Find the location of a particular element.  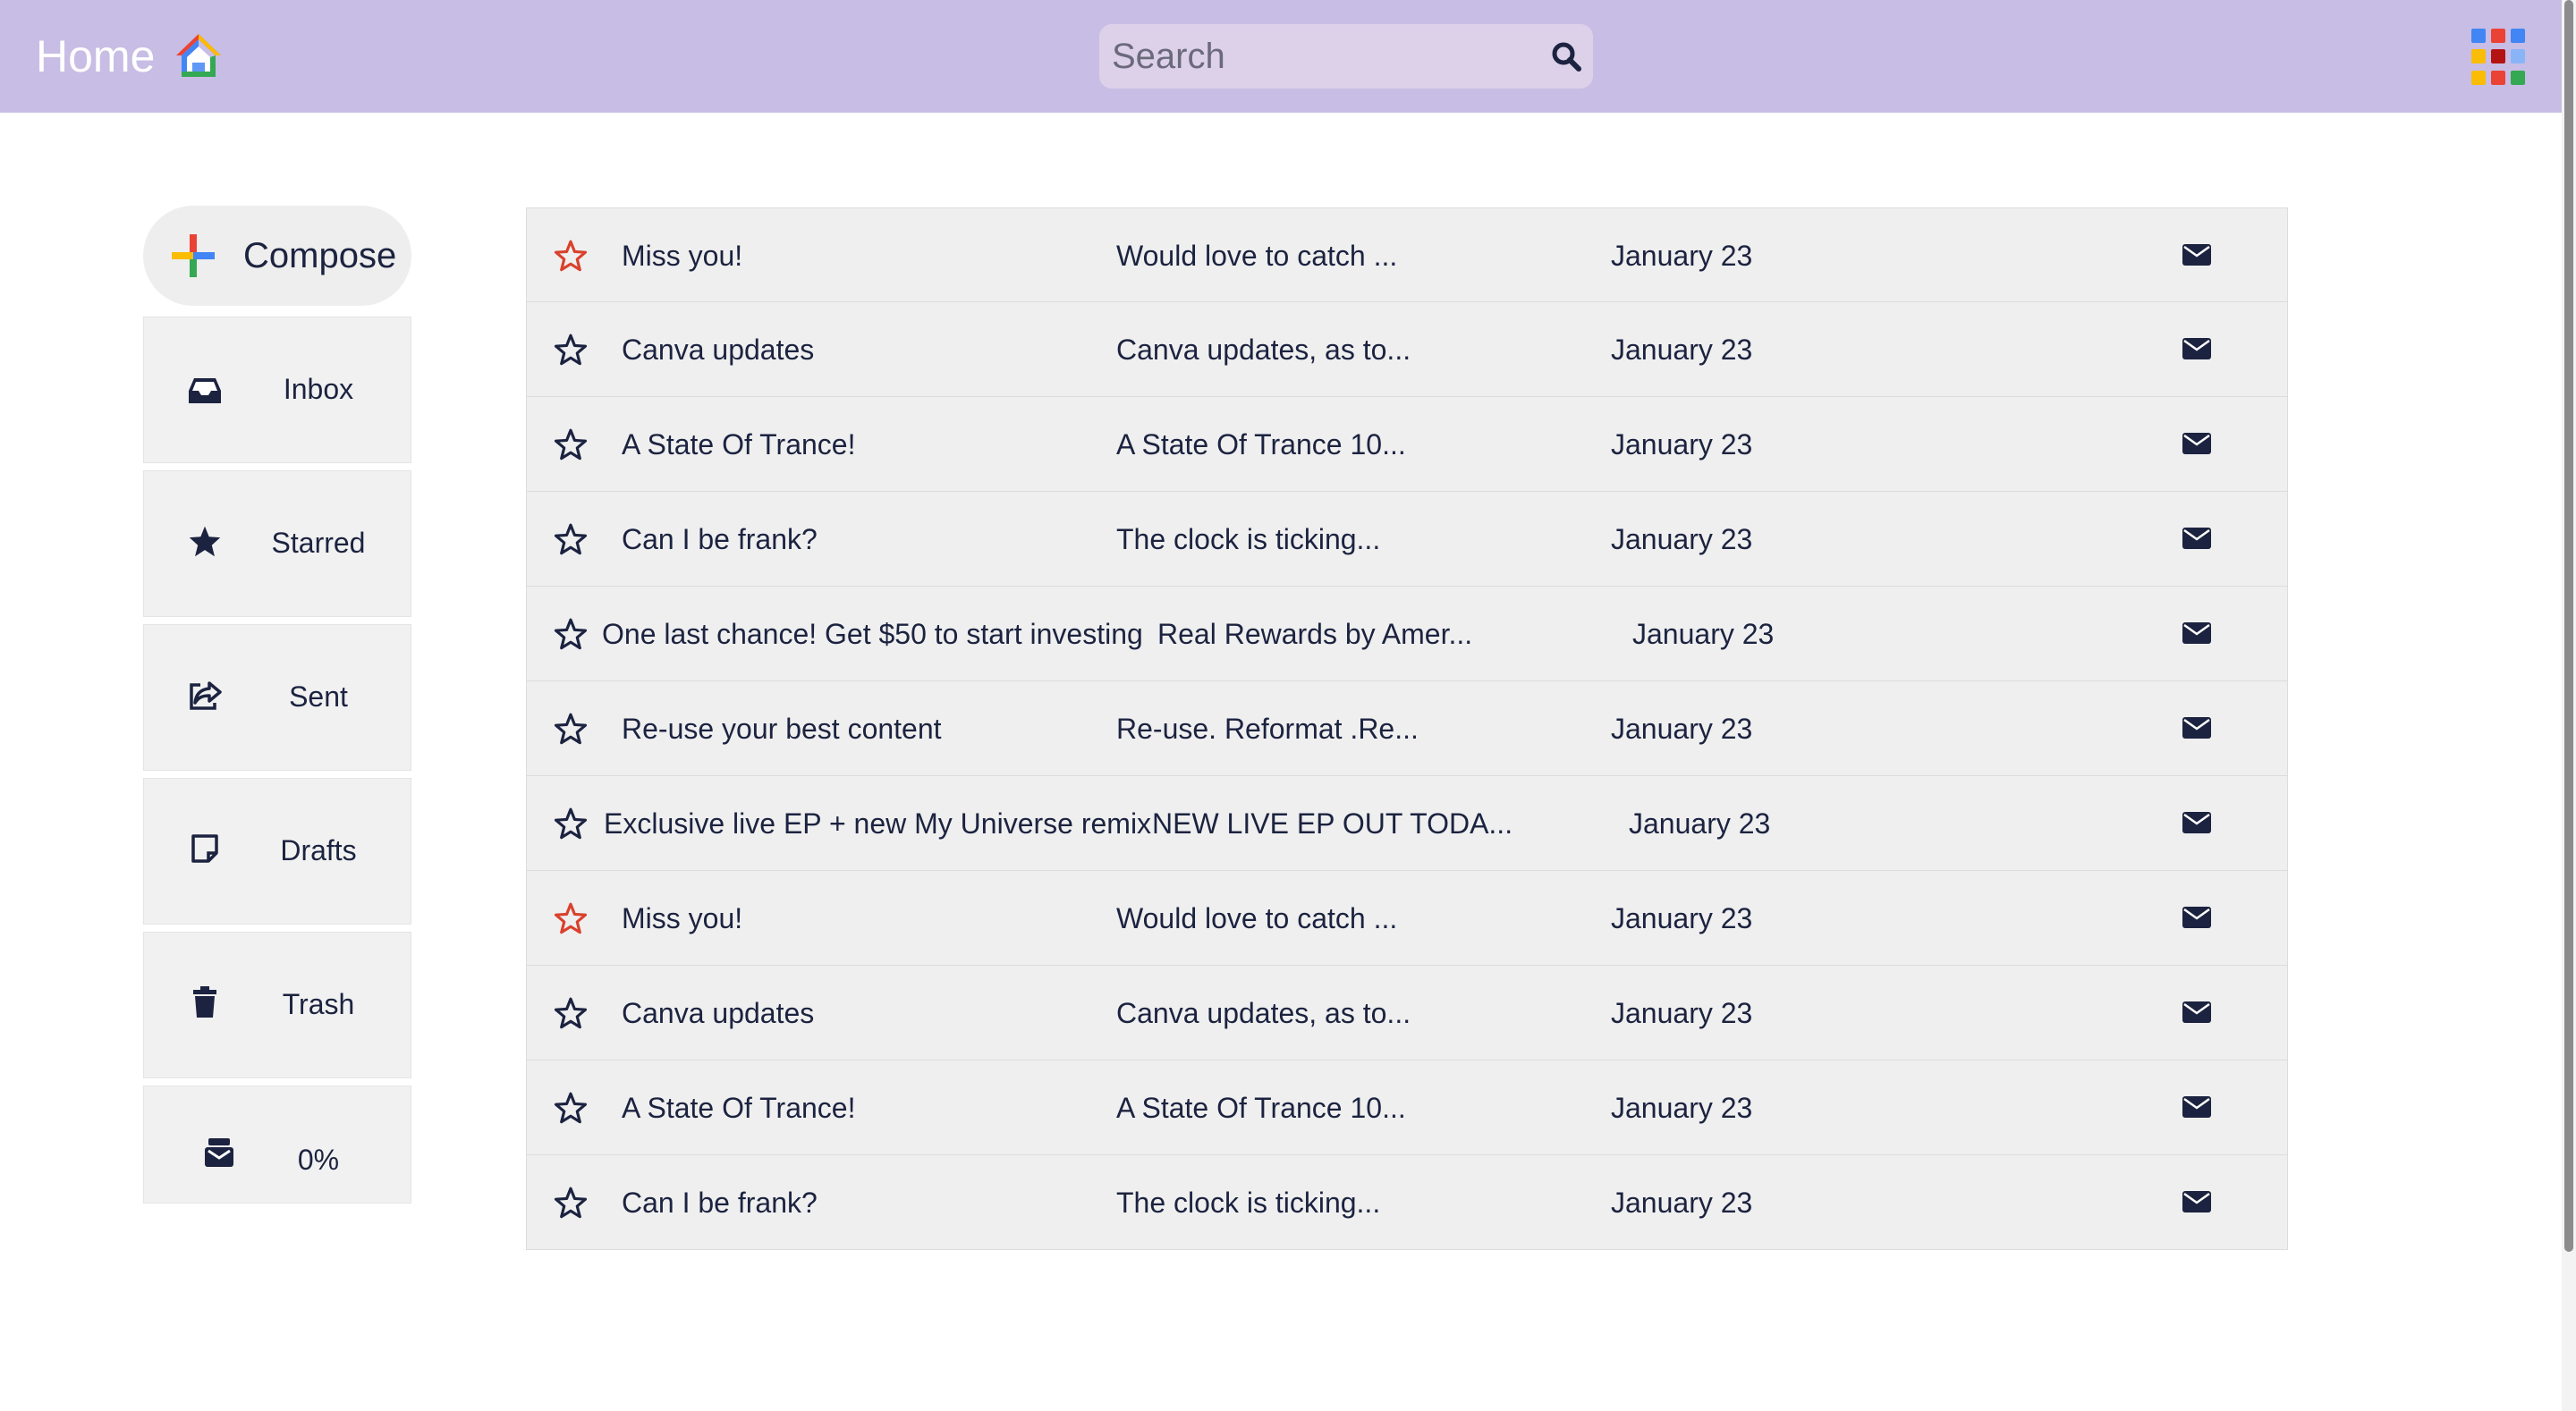

search-button is located at coordinates (1566, 57).